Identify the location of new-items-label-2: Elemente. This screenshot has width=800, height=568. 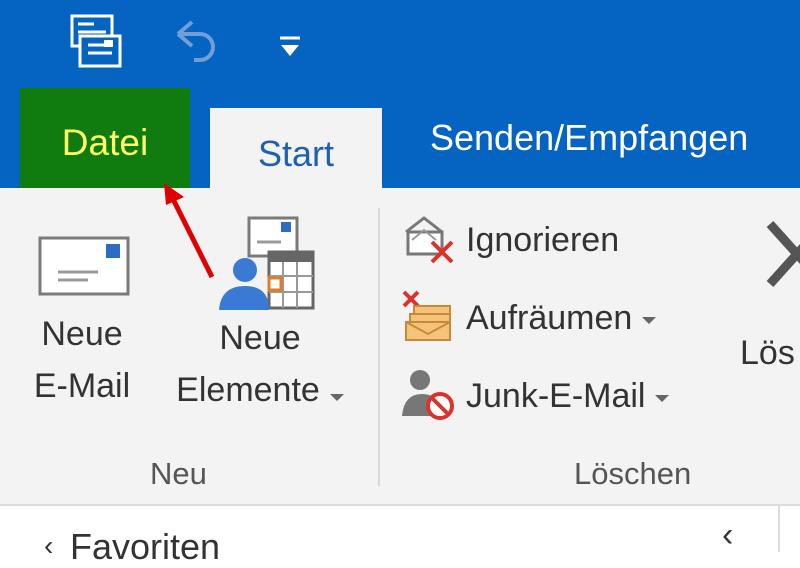
(260, 390).